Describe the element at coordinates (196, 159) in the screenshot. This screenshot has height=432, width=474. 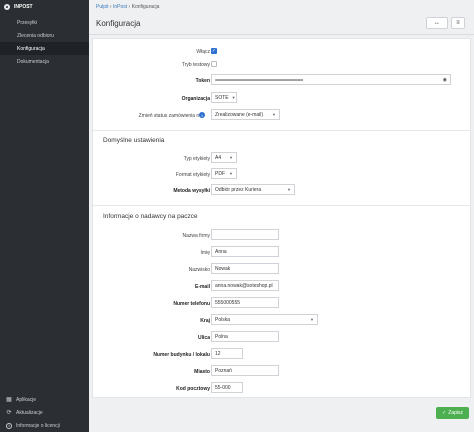
I see `label-type-label: Typ etykiety` at that location.